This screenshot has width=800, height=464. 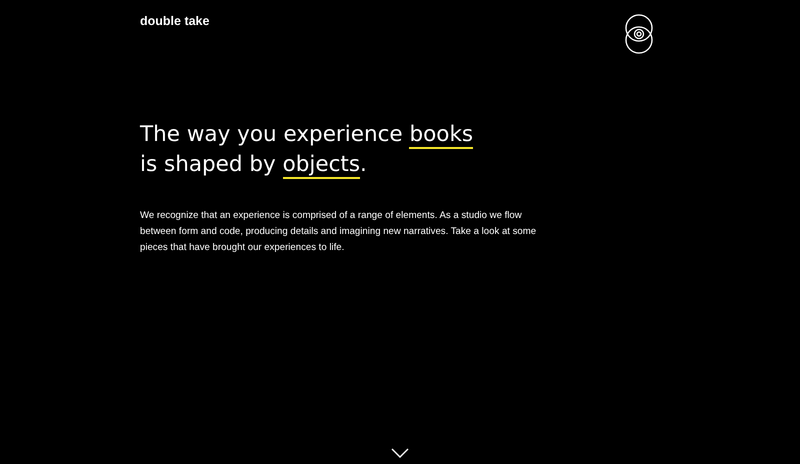 I want to click on headline: The way you experience books is shaped by objects., so click(x=307, y=150).